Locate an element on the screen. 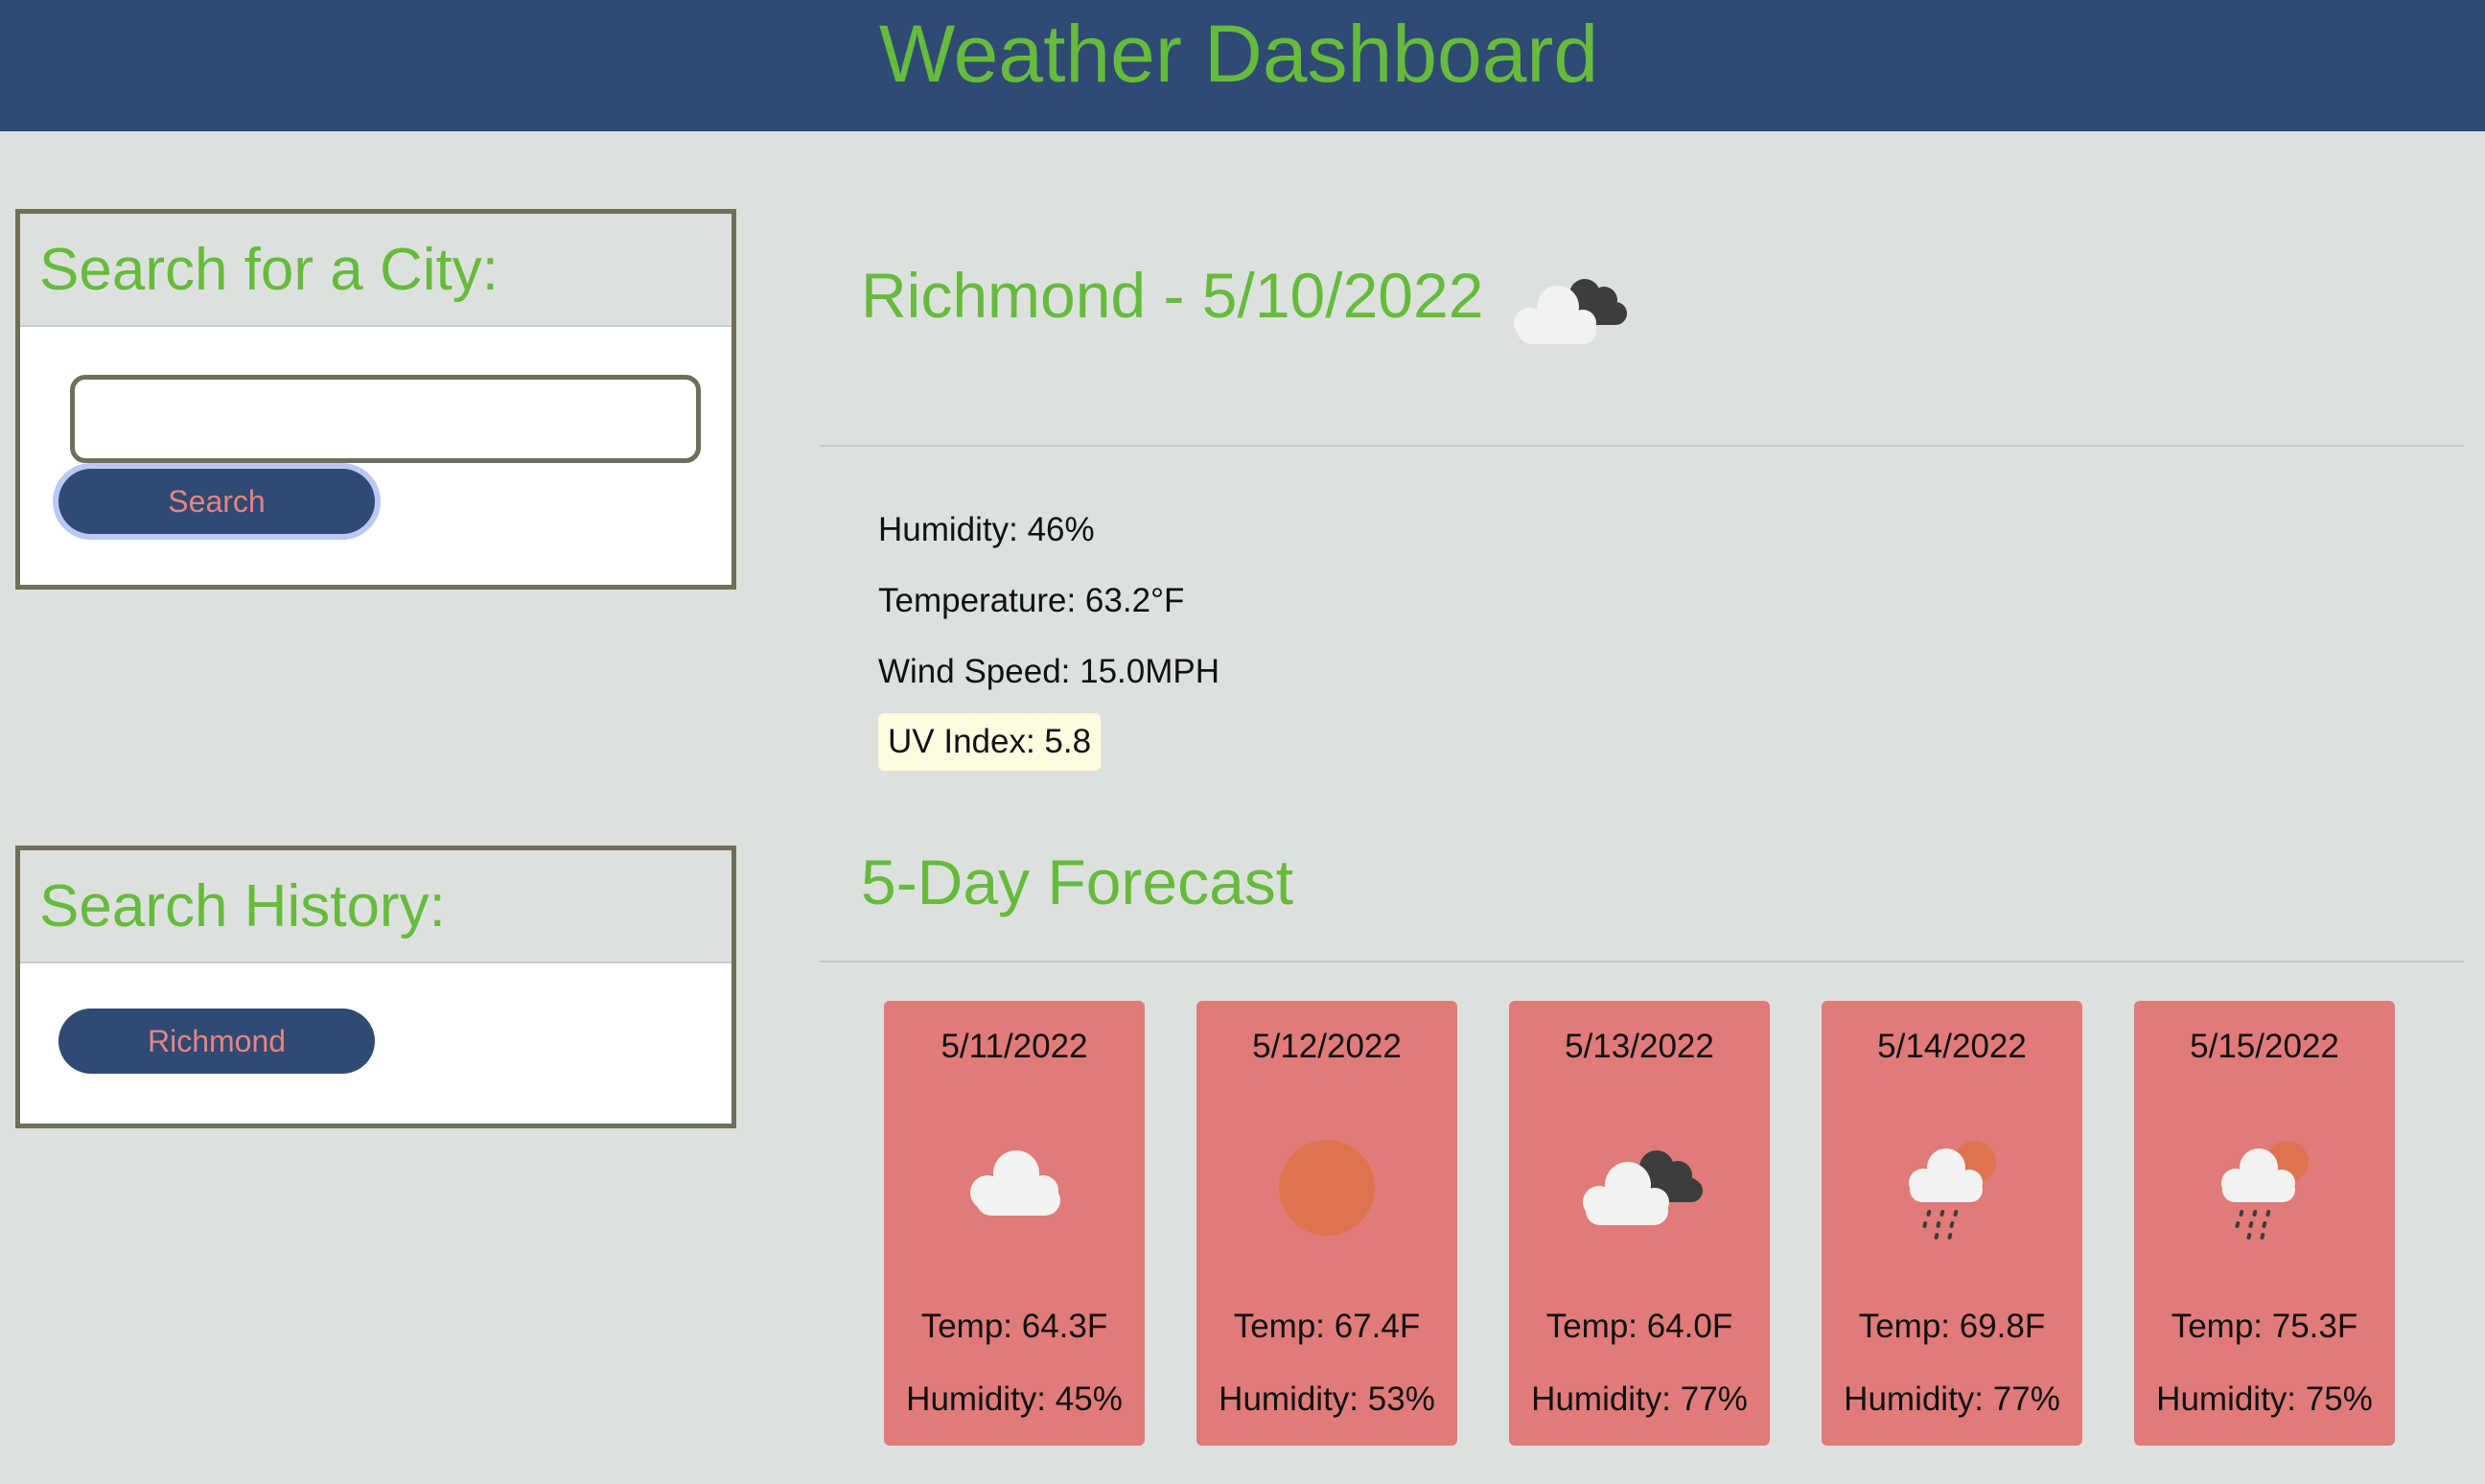 The image size is (2485, 1484). sun-icon is located at coordinates (1327, 1188).